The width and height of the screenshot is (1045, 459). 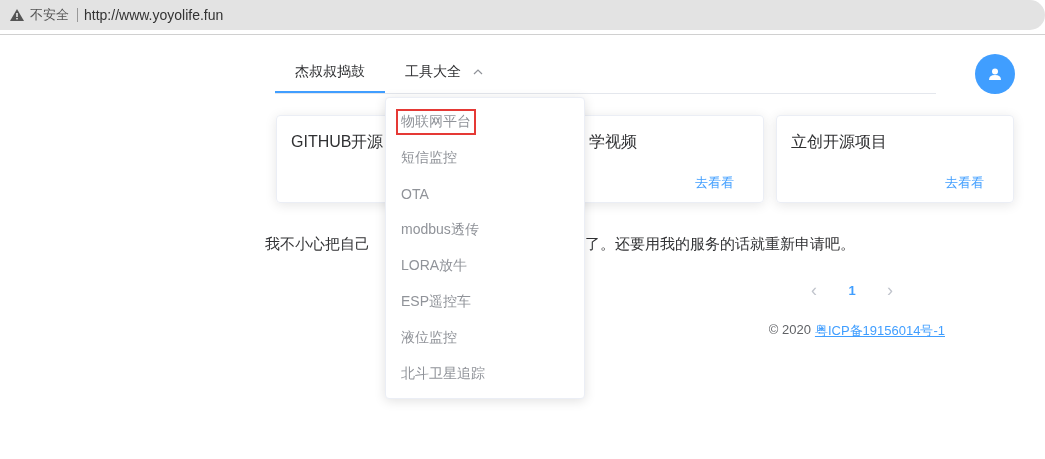 What do you see at coordinates (17, 15) in the screenshot?
I see `warning-icon` at bounding box center [17, 15].